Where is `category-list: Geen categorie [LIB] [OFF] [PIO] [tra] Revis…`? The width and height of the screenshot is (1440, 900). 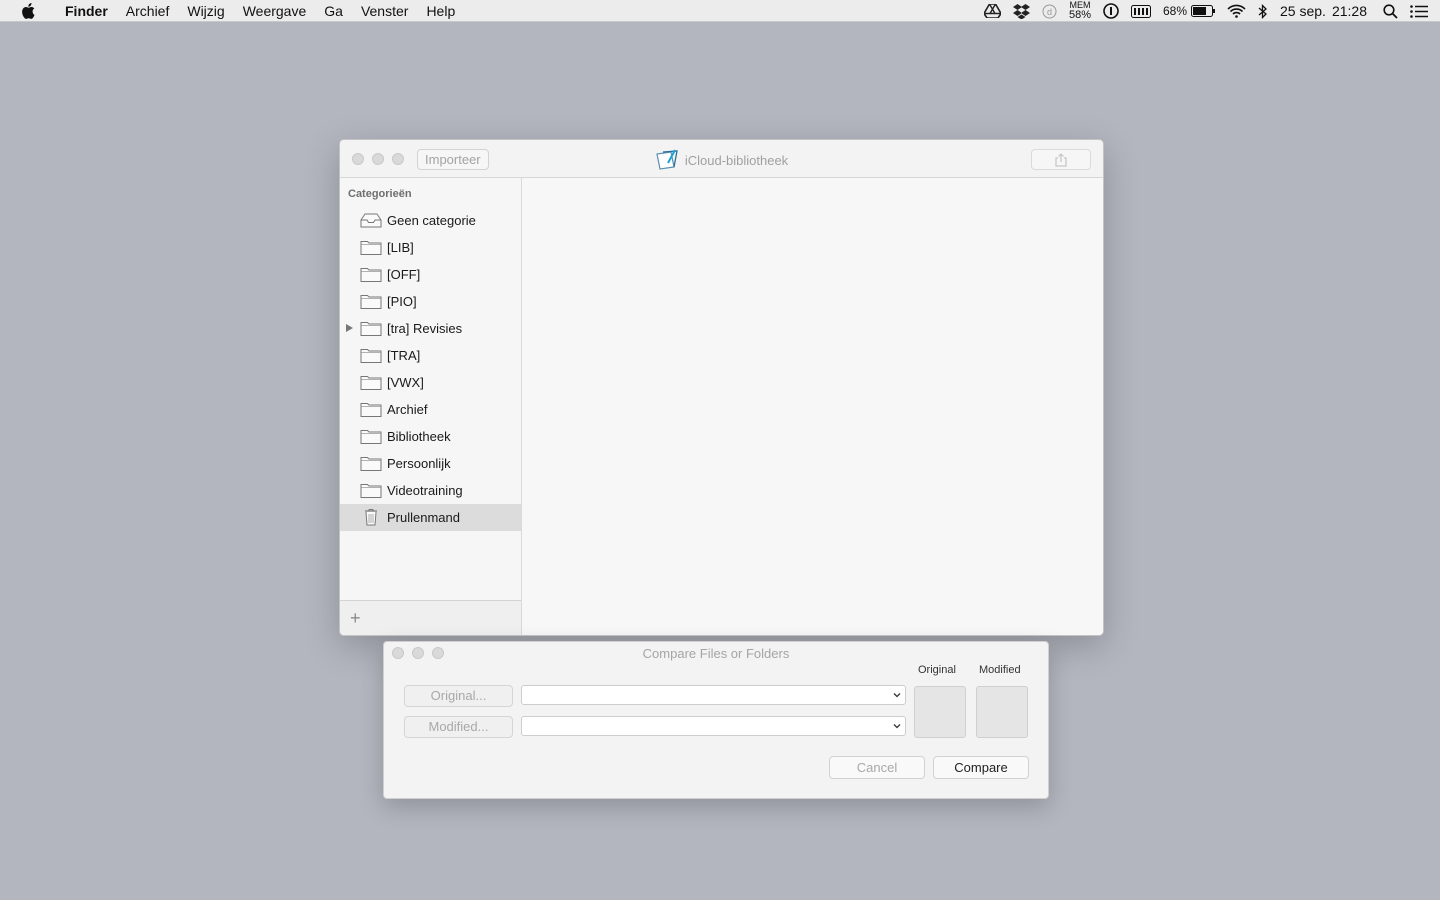
category-list: Geen categorie [LIB] [OFF] [PIO] [tra] Revis… is located at coordinates (430, 369).